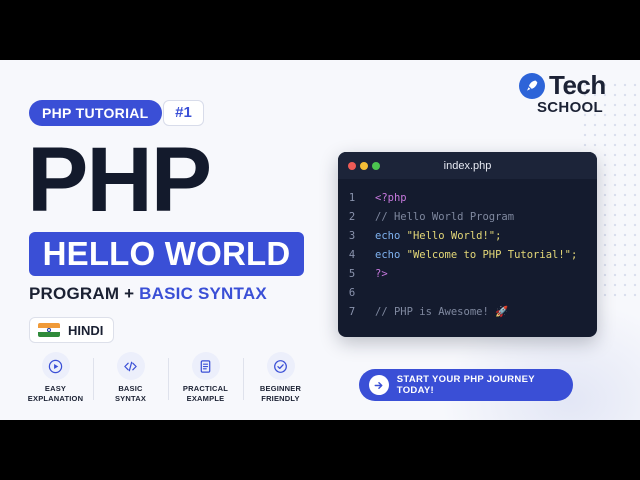 This screenshot has width=640, height=480. Describe the element at coordinates (166, 254) in the screenshot. I see `hero-highlight-banner: HELLO WORLD` at that location.